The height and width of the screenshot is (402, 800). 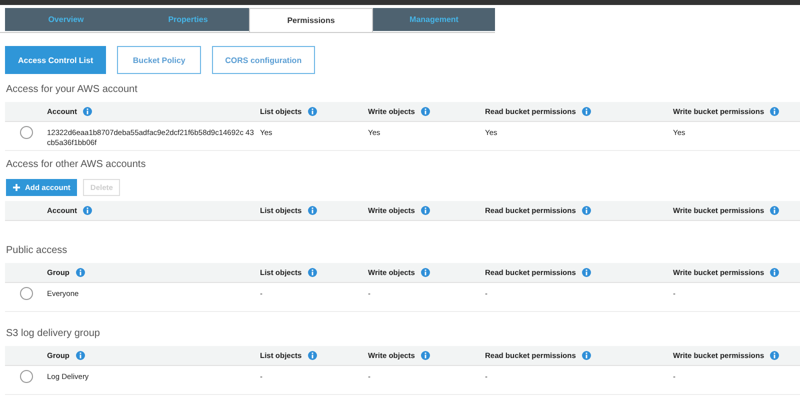 What do you see at coordinates (76, 165) in the screenshot?
I see `section-title: Access for other AWS accounts` at bounding box center [76, 165].